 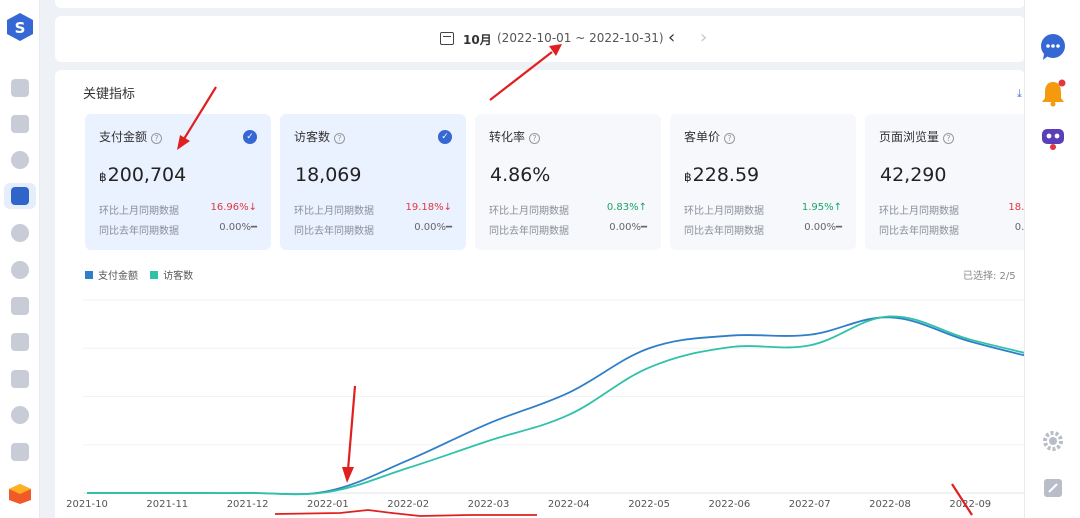 I want to click on x-tick-label: 2022-04, so click(x=569, y=504).